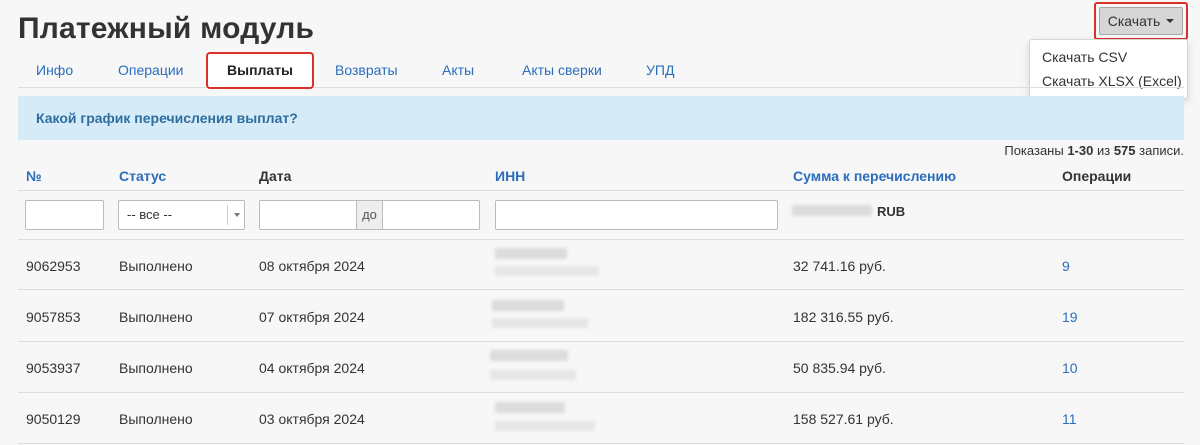 The height and width of the screenshot is (445, 1200). What do you see at coordinates (1070, 317) in the screenshot?
I see `row-2-operations-link: 19` at bounding box center [1070, 317].